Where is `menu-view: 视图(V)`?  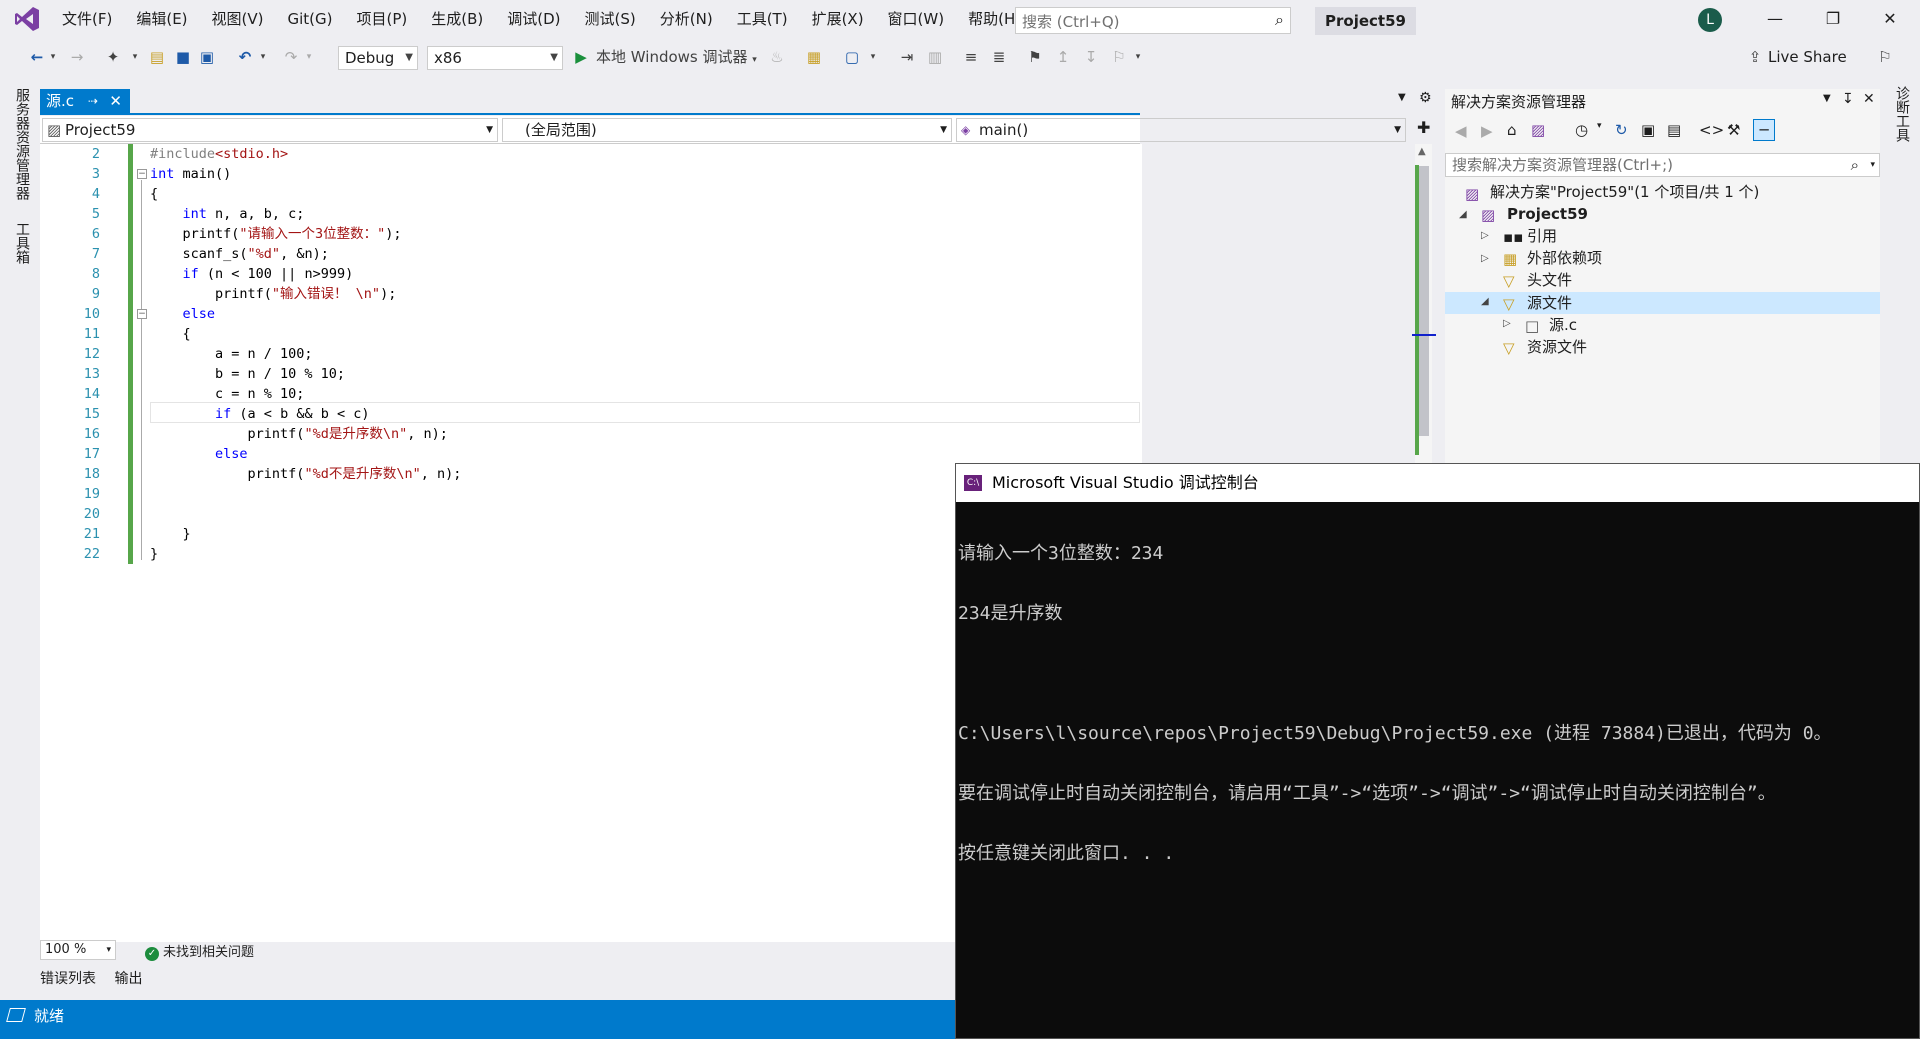 menu-view: 视图(V) is located at coordinates (238, 19).